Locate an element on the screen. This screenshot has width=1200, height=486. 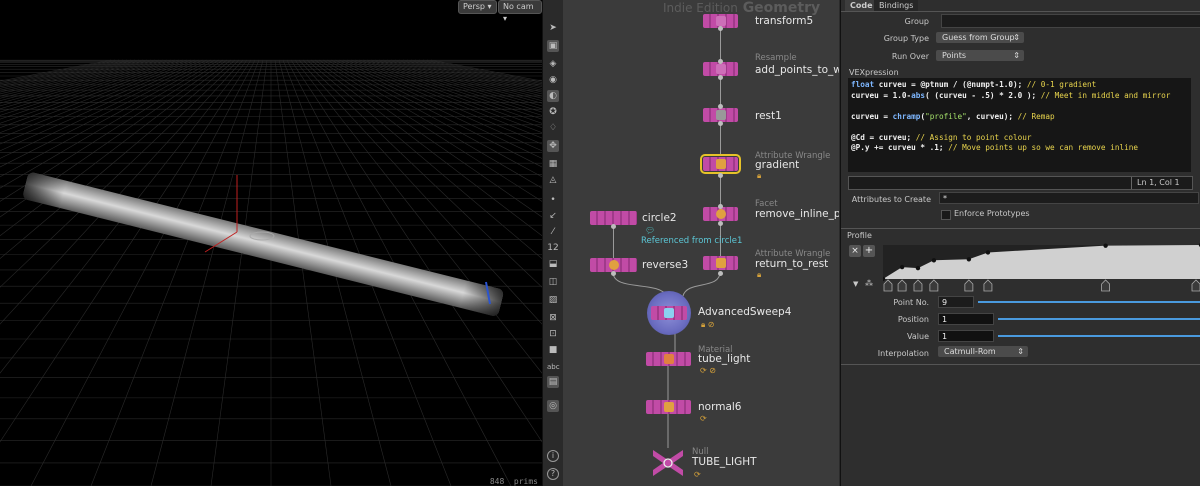
node-null-tube-light is located at coordinates (668, 463).